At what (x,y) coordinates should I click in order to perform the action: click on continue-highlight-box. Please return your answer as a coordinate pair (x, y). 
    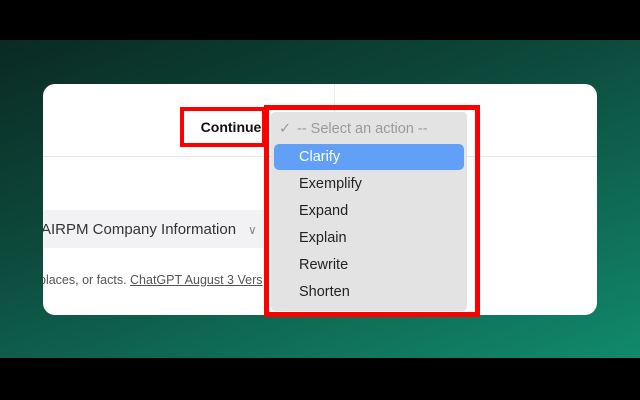
    Looking at the image, I should click on (223, 127).